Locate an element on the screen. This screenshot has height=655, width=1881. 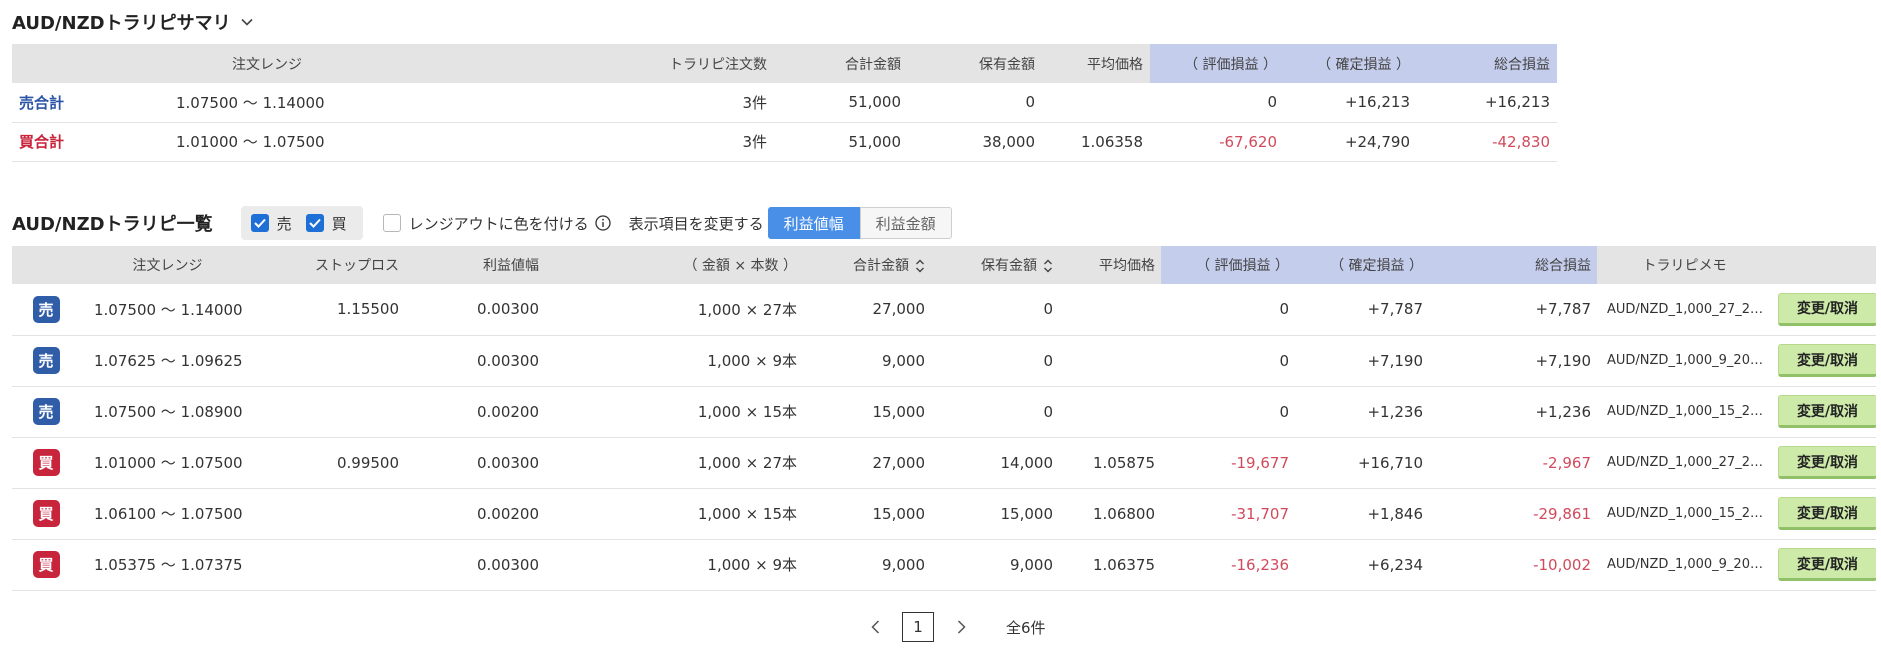
list-header-range: 注文レンジ is located at coordinates (167, 265).